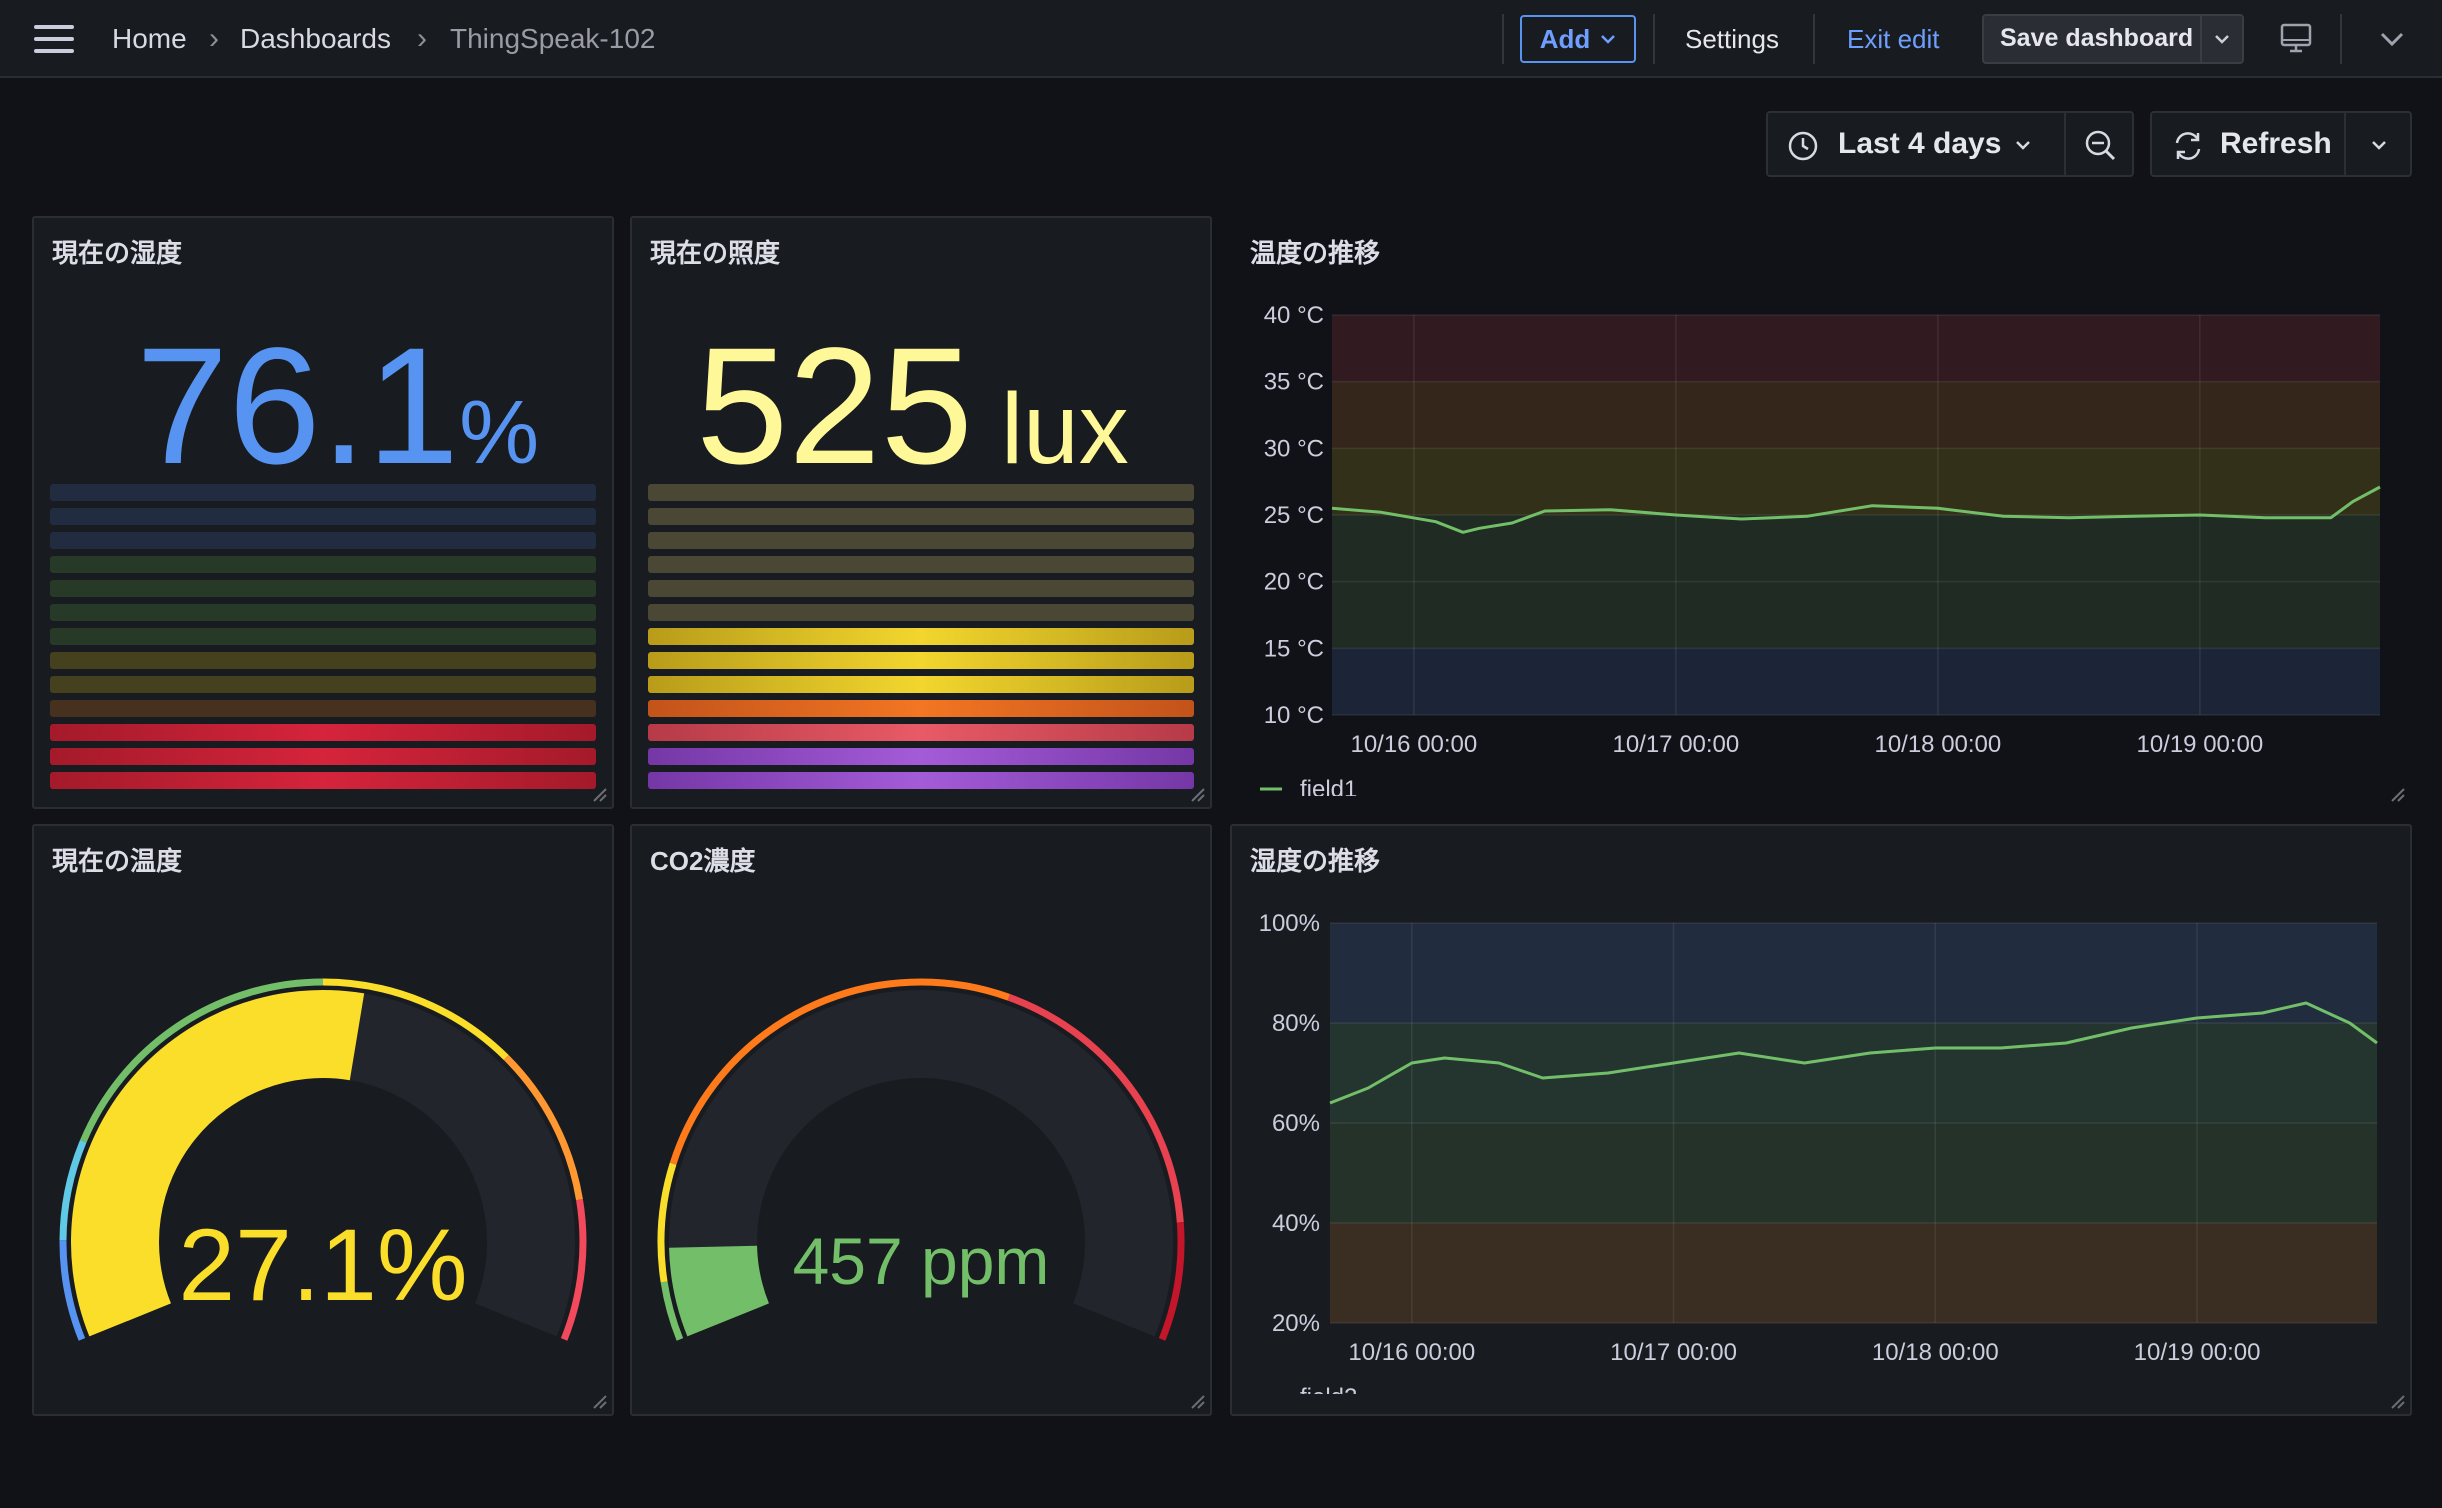  Describe the element at coordinates (2113, 39) in the screenshot. I see `save-dashboard-button: Save dashboard` at that location.